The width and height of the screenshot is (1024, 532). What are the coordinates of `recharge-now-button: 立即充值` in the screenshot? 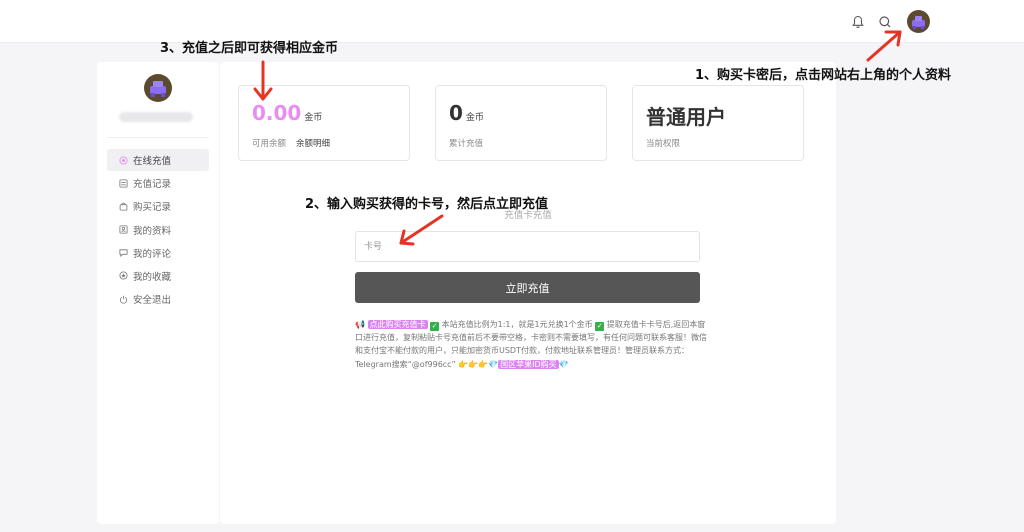 It's located at (527, 287).